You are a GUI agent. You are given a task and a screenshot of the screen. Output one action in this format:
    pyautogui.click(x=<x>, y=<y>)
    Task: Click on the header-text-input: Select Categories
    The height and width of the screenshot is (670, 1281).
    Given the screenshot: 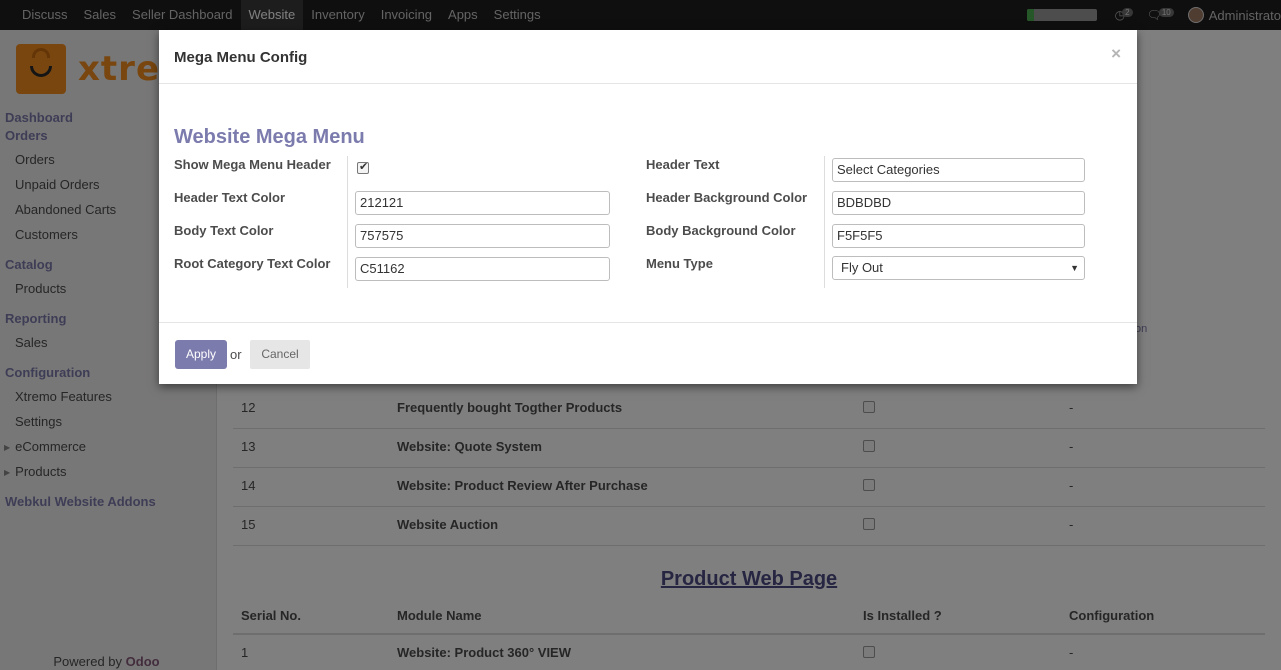 What is the action you would take?
    pyautogui.click(x=958, y=170)
    